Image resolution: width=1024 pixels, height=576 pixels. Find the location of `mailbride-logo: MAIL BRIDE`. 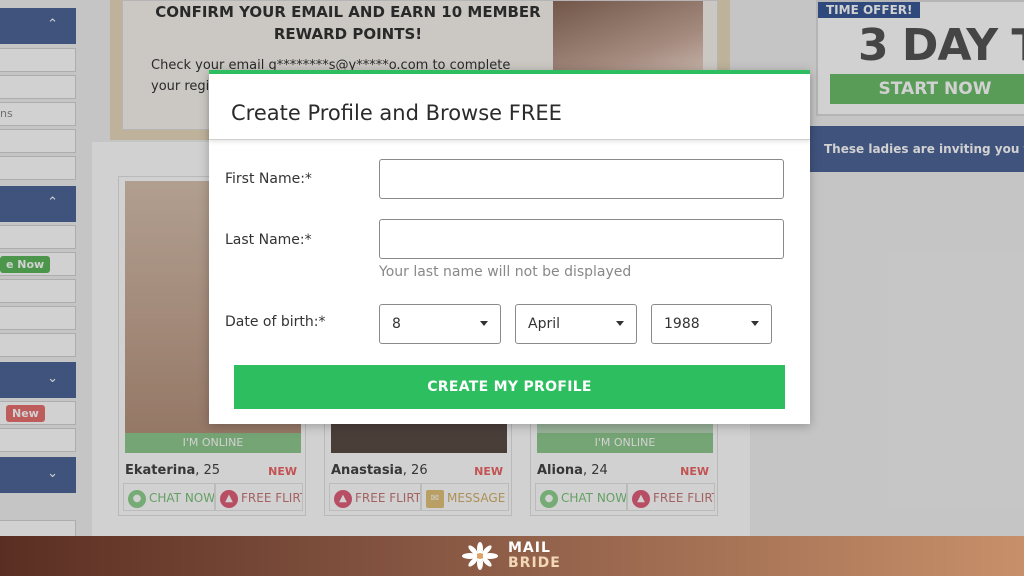

mailbride-logo: MAIL BRIDE is located at coordinates (515, 556).